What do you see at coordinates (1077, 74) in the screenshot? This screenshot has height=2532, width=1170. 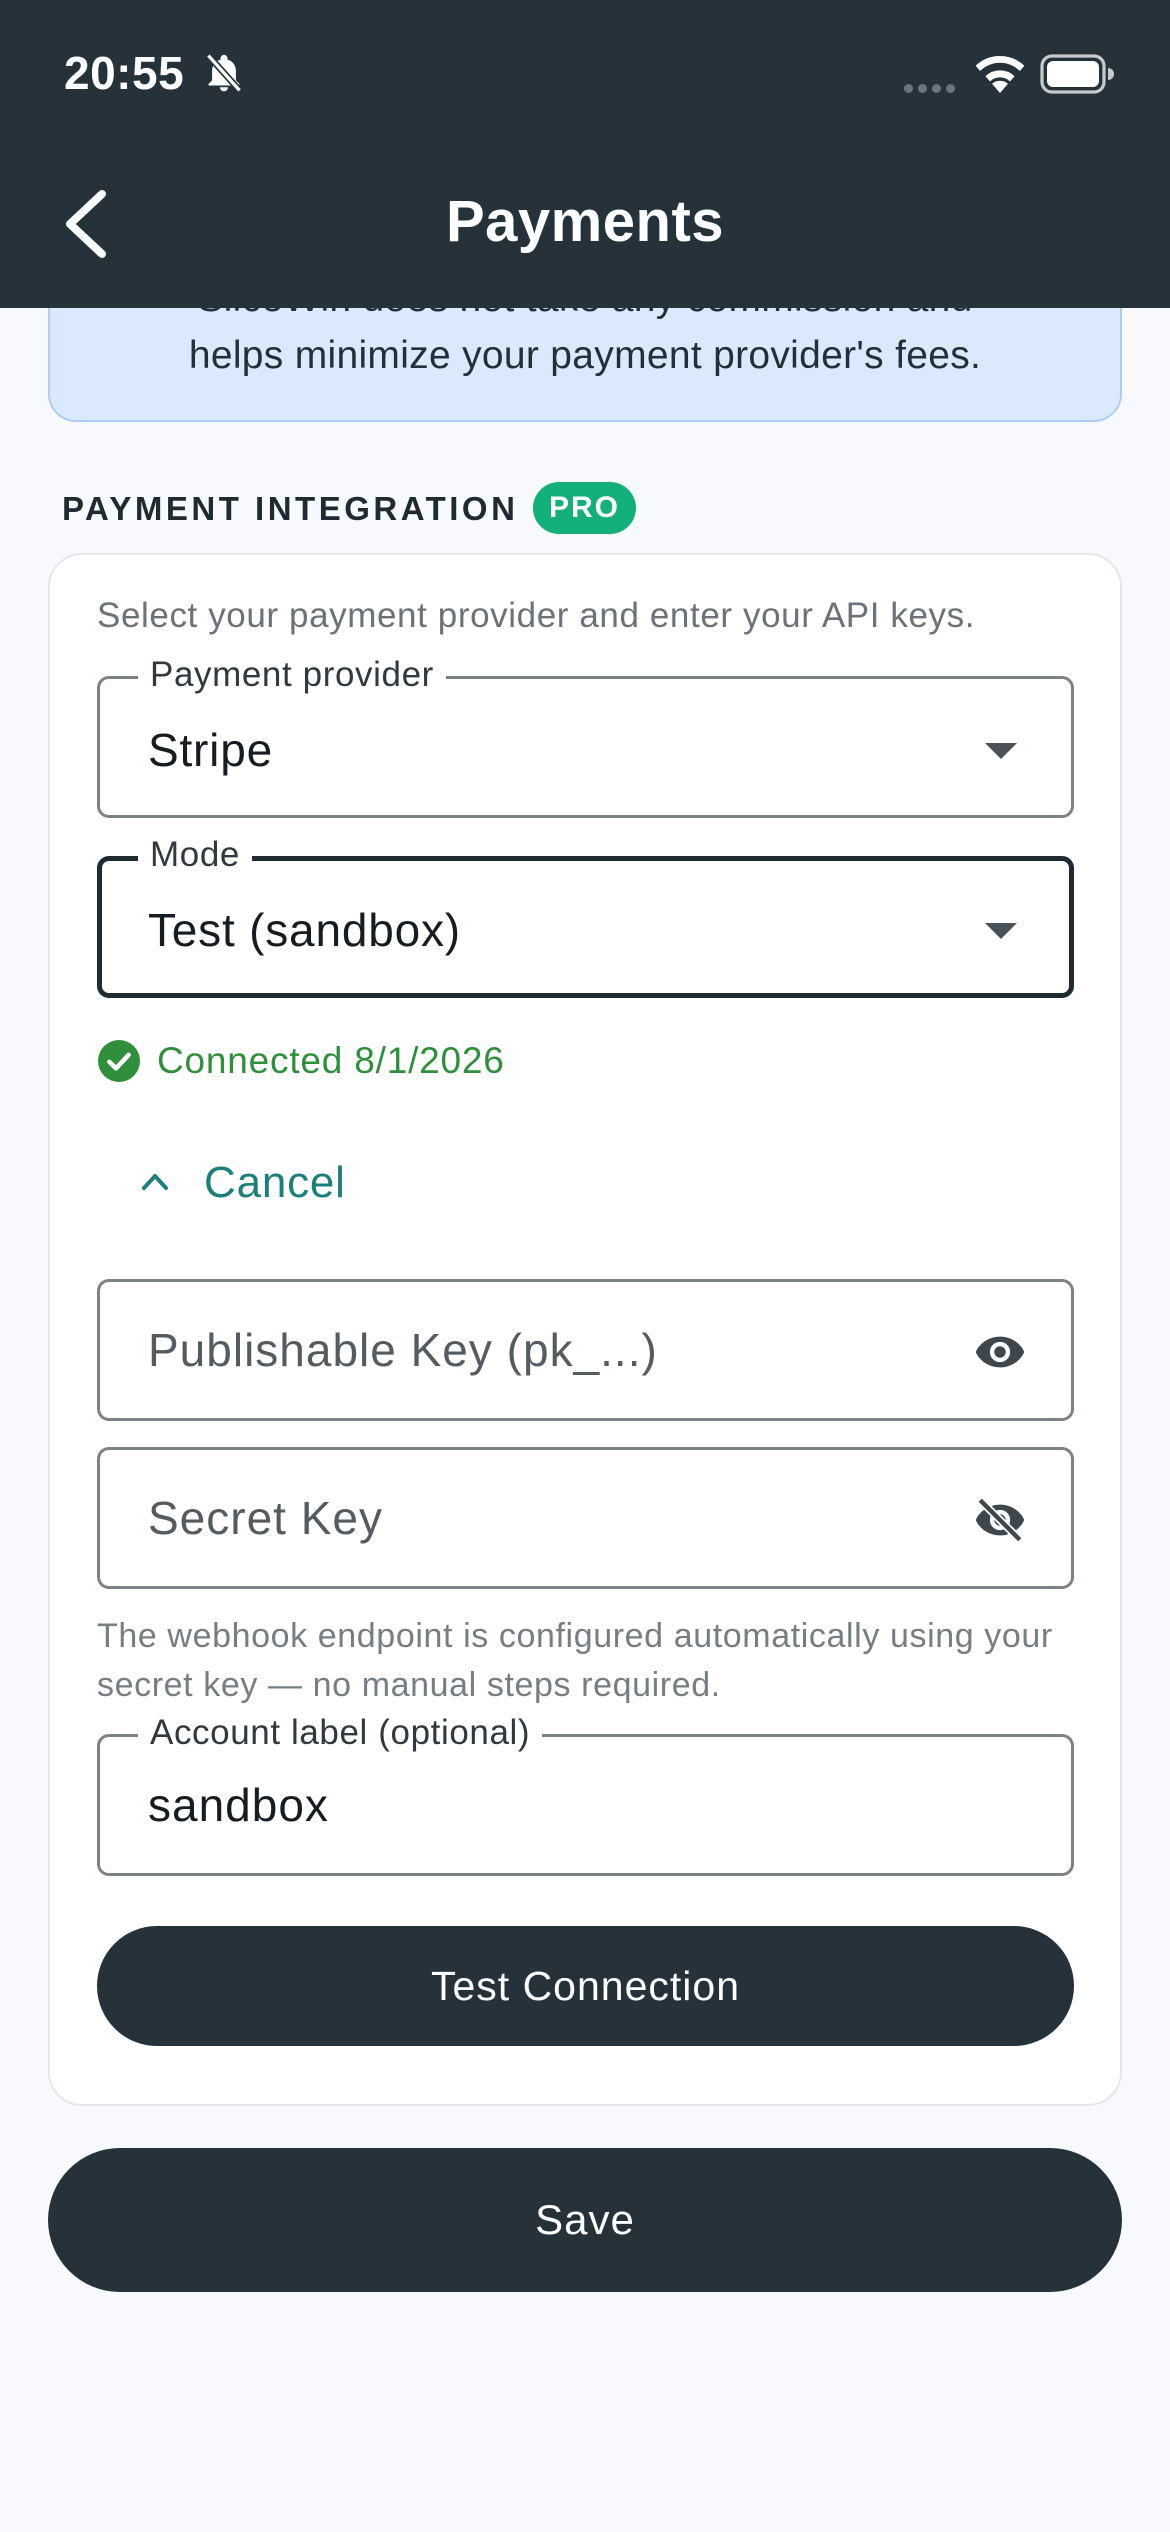 I see `battery-icon` at bounding box center [1077, 74].